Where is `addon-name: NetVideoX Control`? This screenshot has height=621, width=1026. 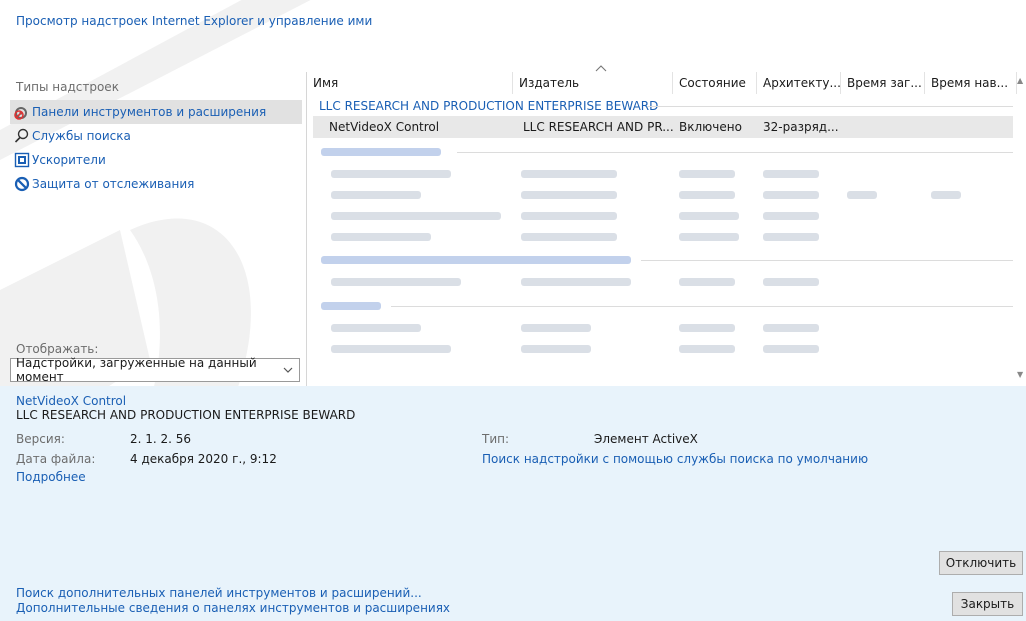 addon-name: NetVideoX Control is located at coordinates (71, 401).